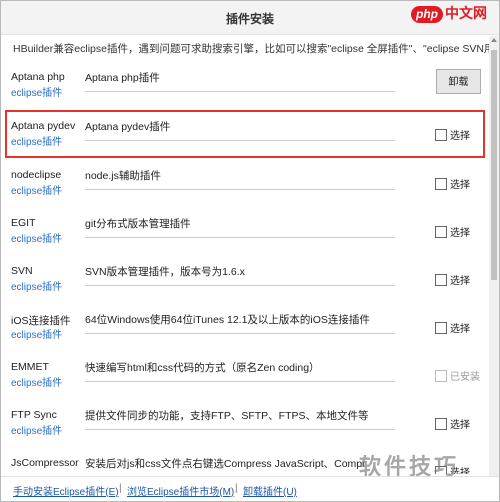  Describe the element at coordinates (180, 490) in the screenshot. I see `browse-market-link: 浏览Eclipse插件市场(M)` at that location.